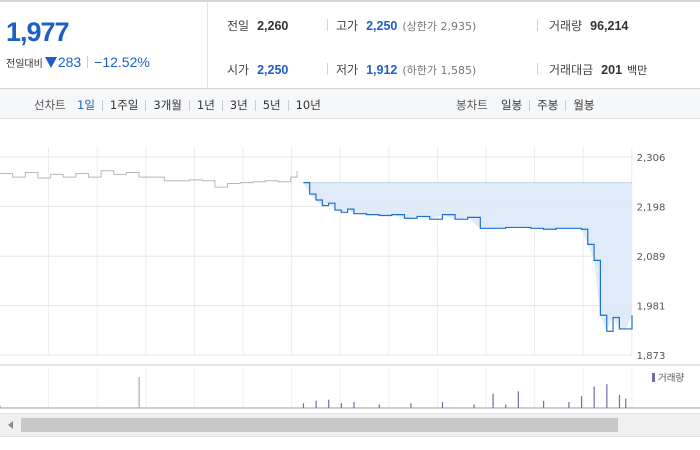 This screenshot has width=700, height=450. What do you see at coordinates (566, 26) in the screenshot?
I see `stat-label: 거래량` at bounding box center [566, 26].